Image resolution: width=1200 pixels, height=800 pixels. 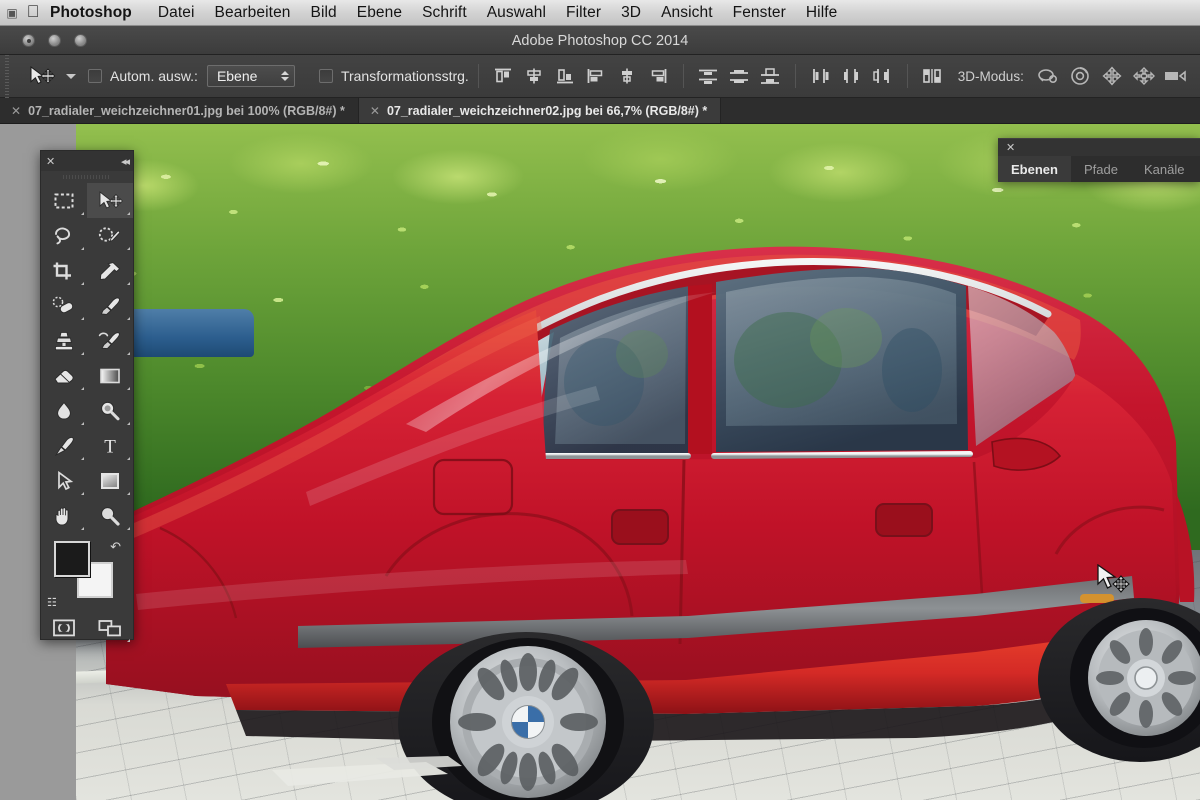 What do you see at coordinates (1034, 169) in the screenshot?
I see `tab-ebenen: Ebenen` at bounding box center [1034, 169].